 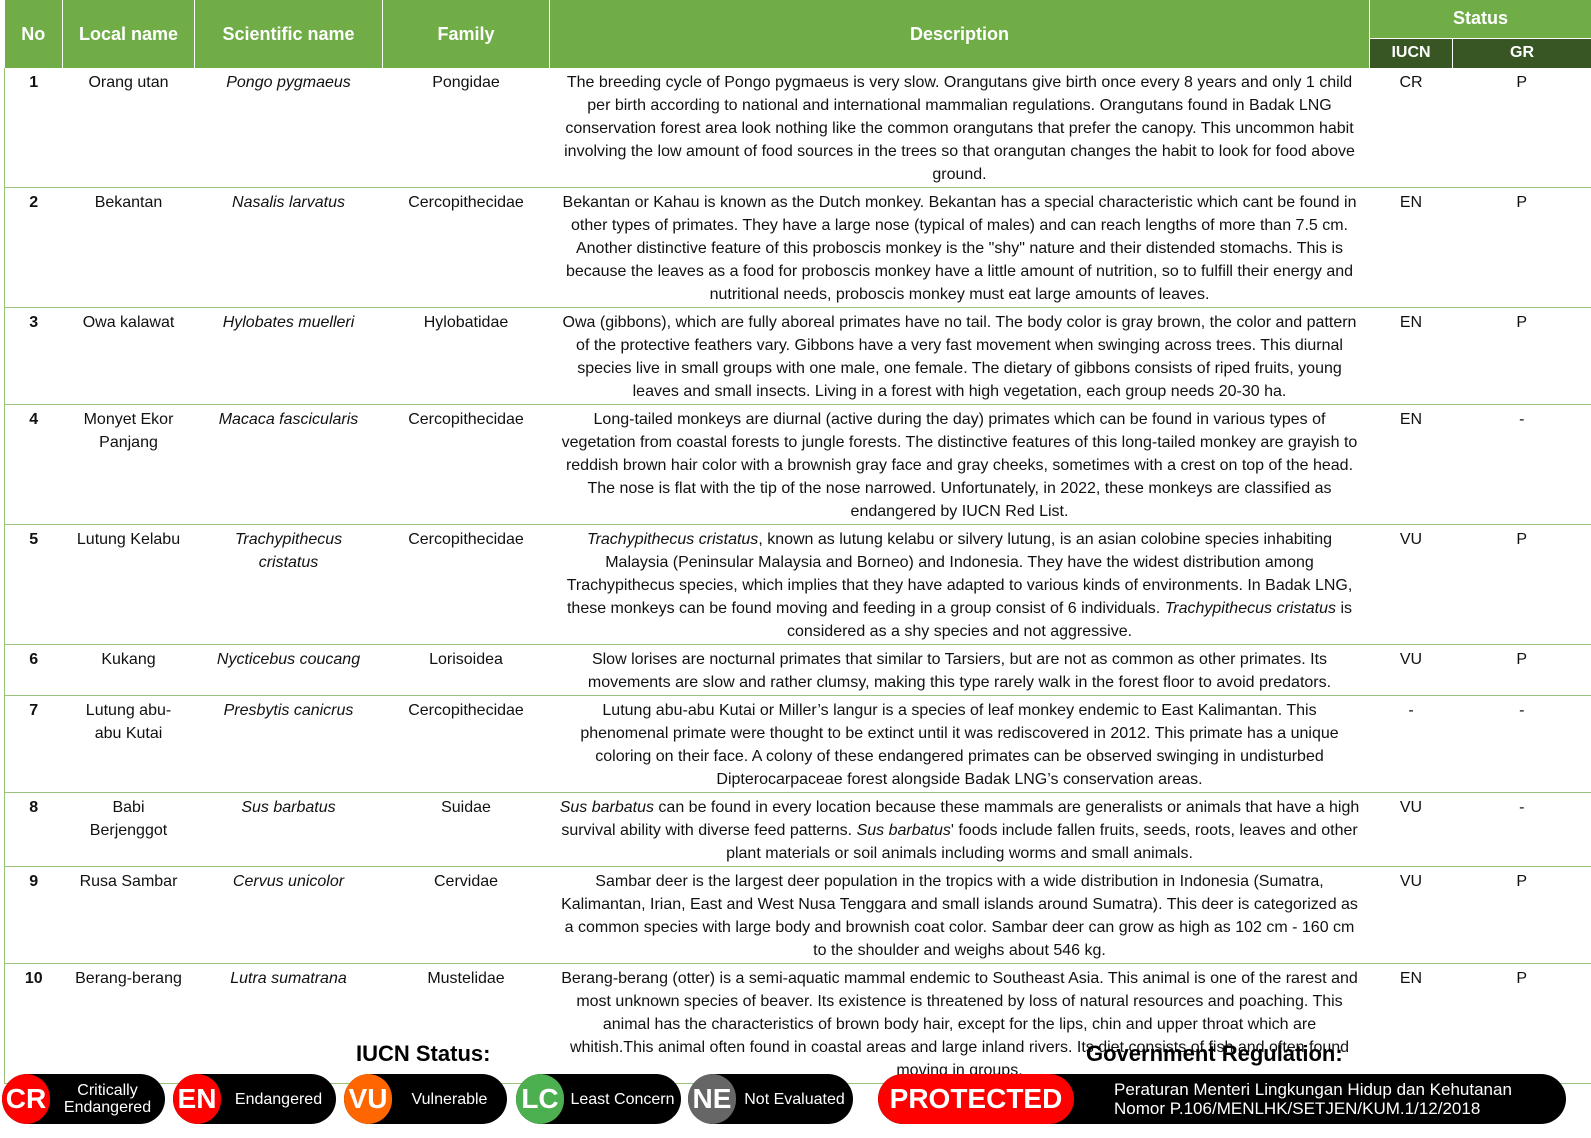 What do you see at coordinates (449, 1099) in the screenshot?
I see `legend-label-vu: Vulnerable` at bounding box center [449, 1099].